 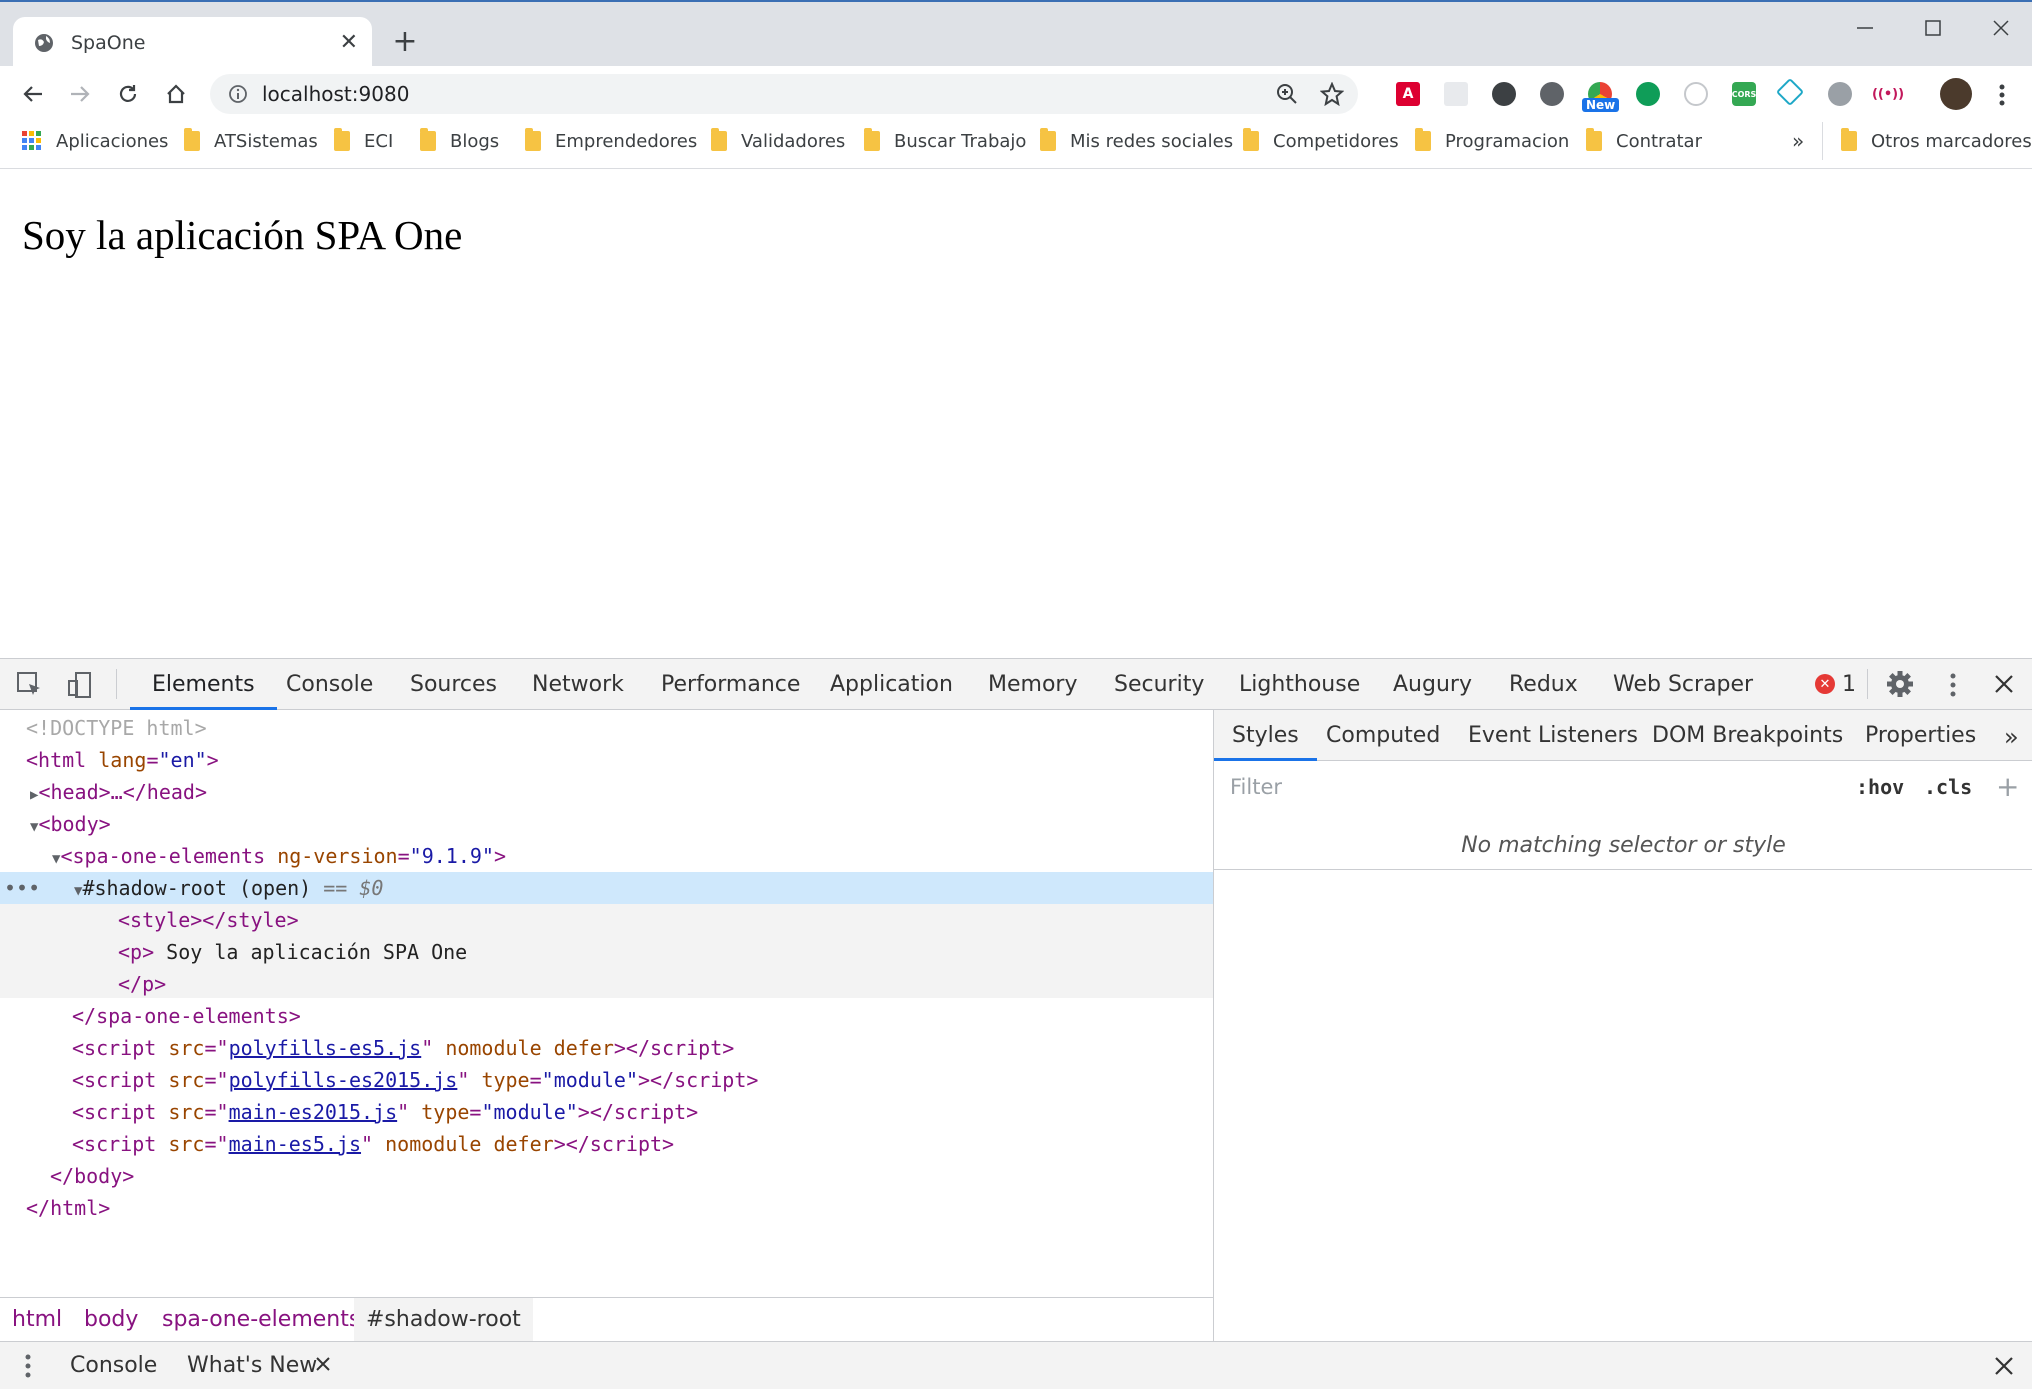 What do you see at coordinates (1920, 735) in the screenshot?
I see `tab-properties: Properties` at bounding box center [1920, 735].